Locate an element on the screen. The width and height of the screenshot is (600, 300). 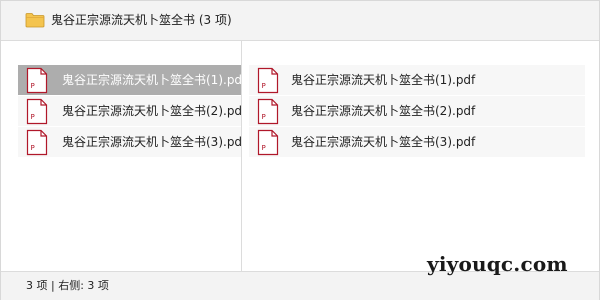
left-file-row-1: P 鬼谷正宗源流天机卜筮全书(1).pdf is located at coordinates (129, 80).